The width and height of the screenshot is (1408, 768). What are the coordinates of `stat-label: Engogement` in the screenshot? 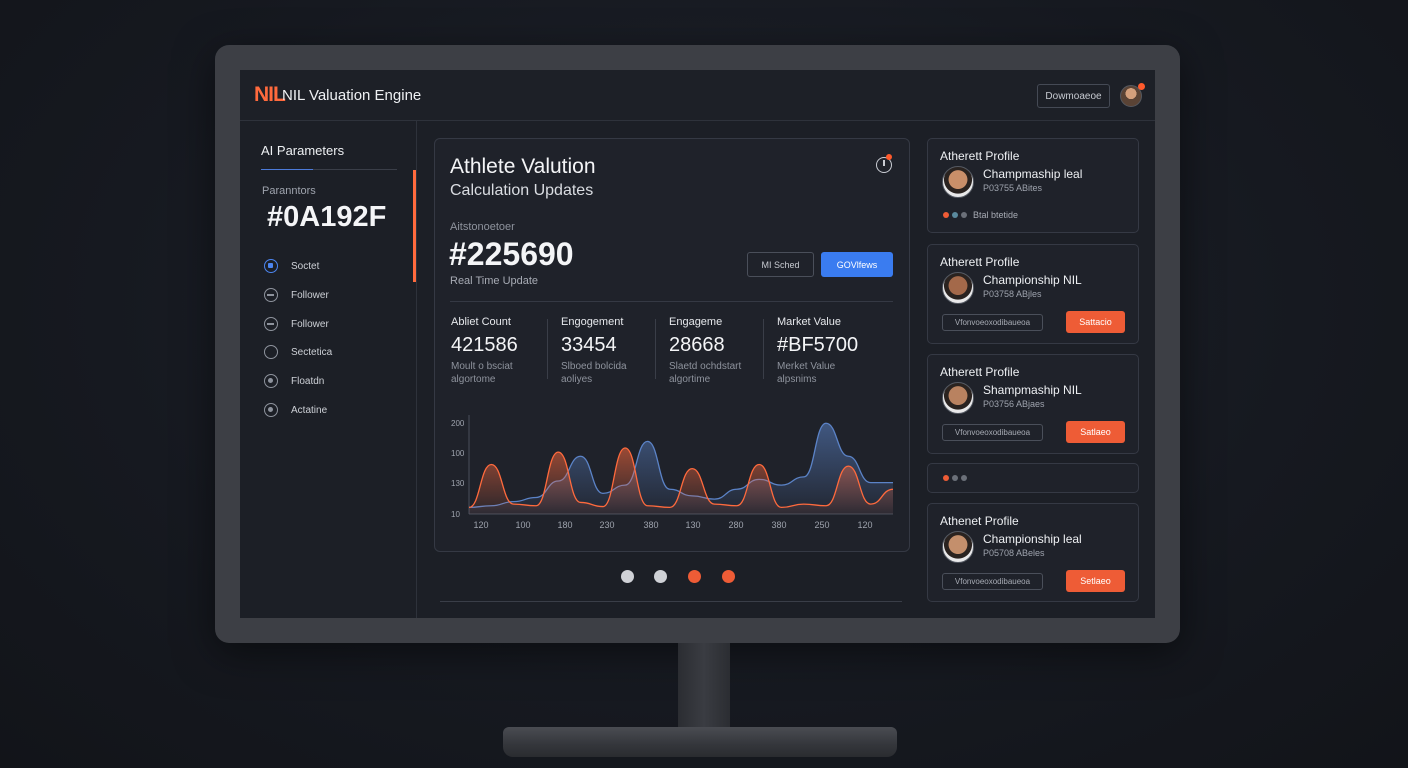 It's located at (592, 322).